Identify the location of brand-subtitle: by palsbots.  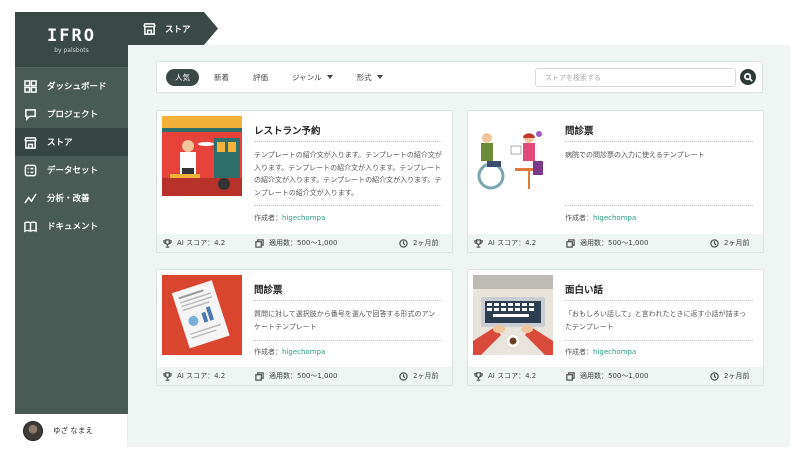
(71, 50).